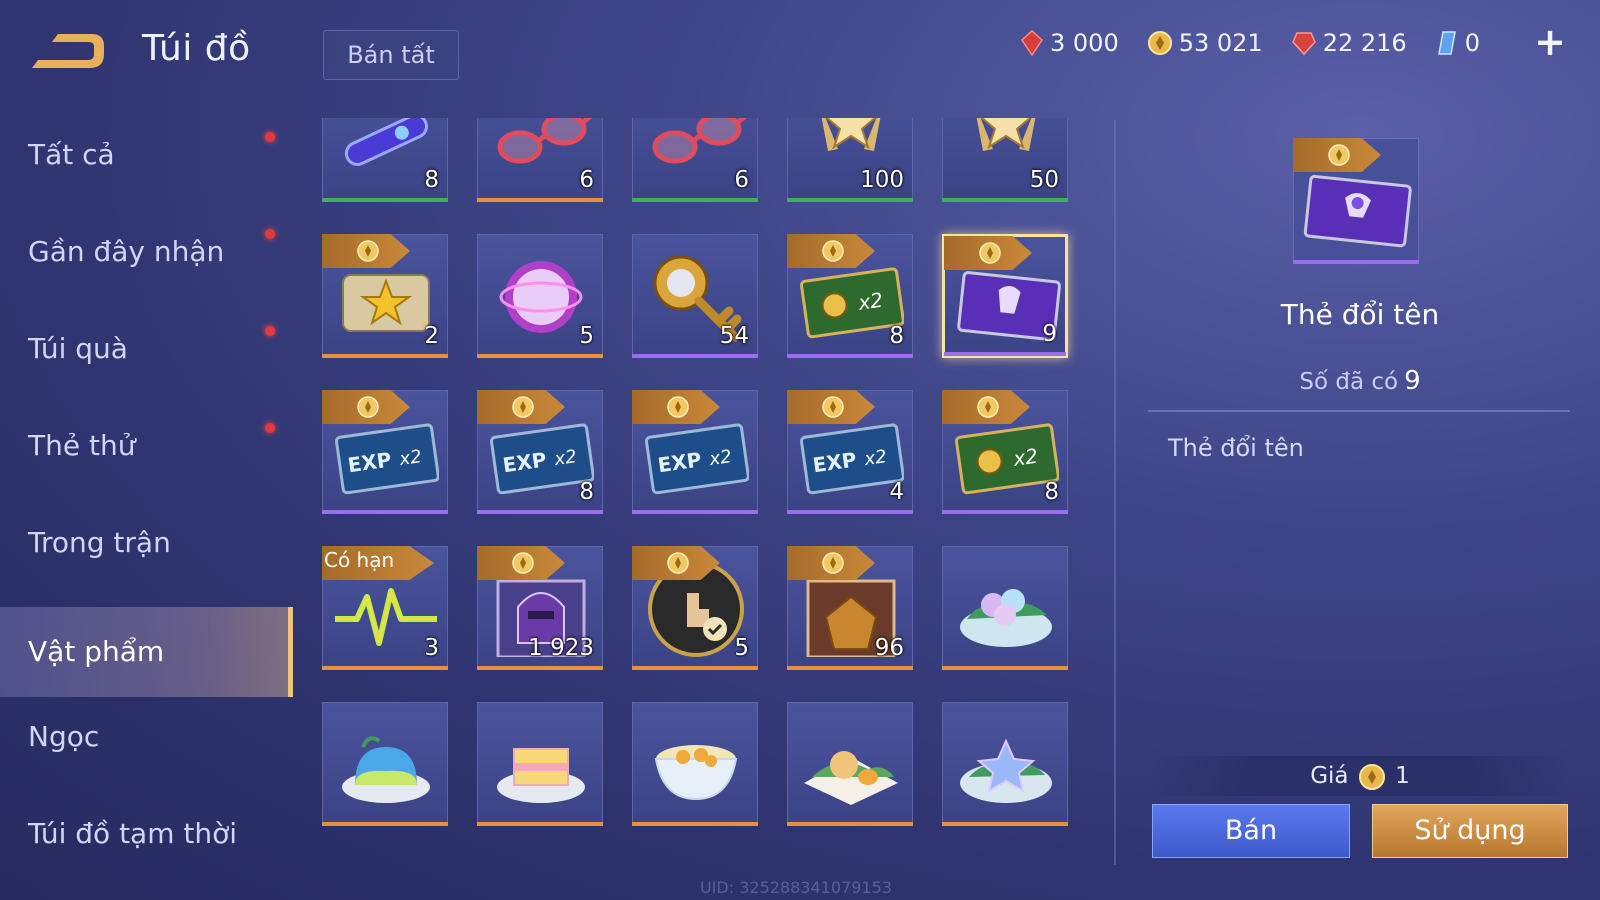  What do you see at coordinates (146, 737) in the screenshot?
I see `sidebar-item-gems: Ngọc` at bounding box center [146, 737].